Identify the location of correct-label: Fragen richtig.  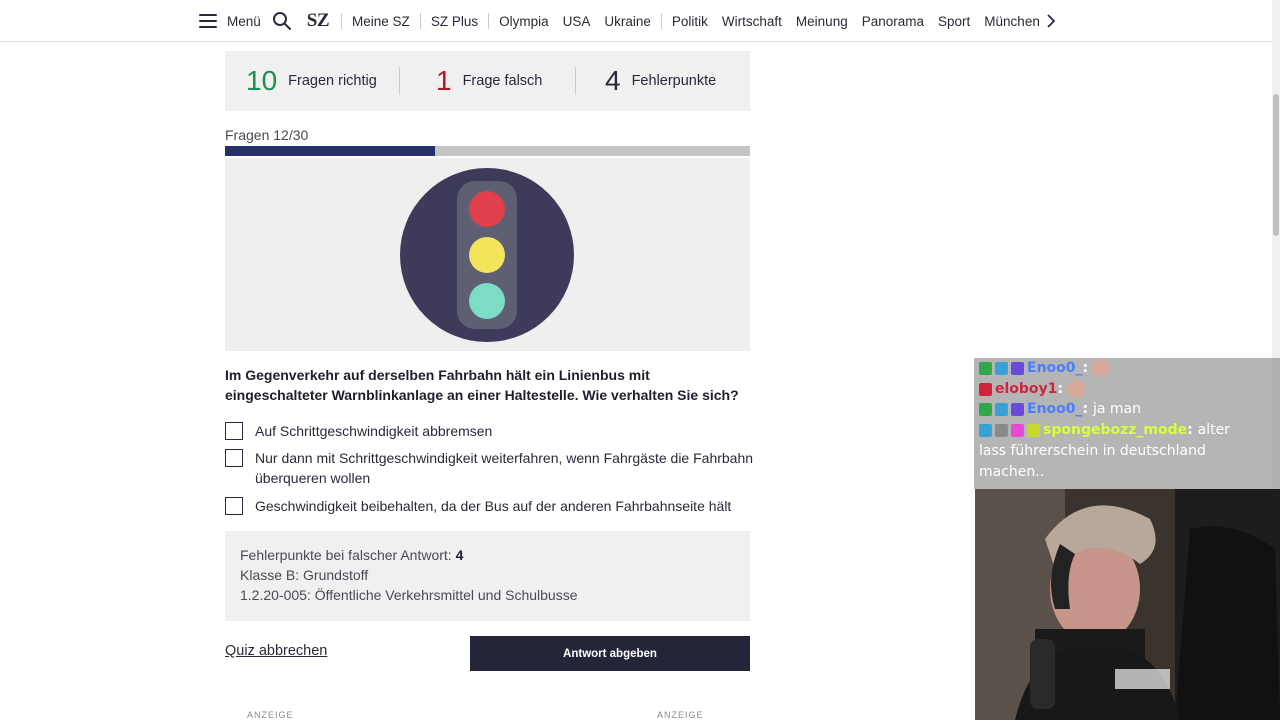
(332, 81).